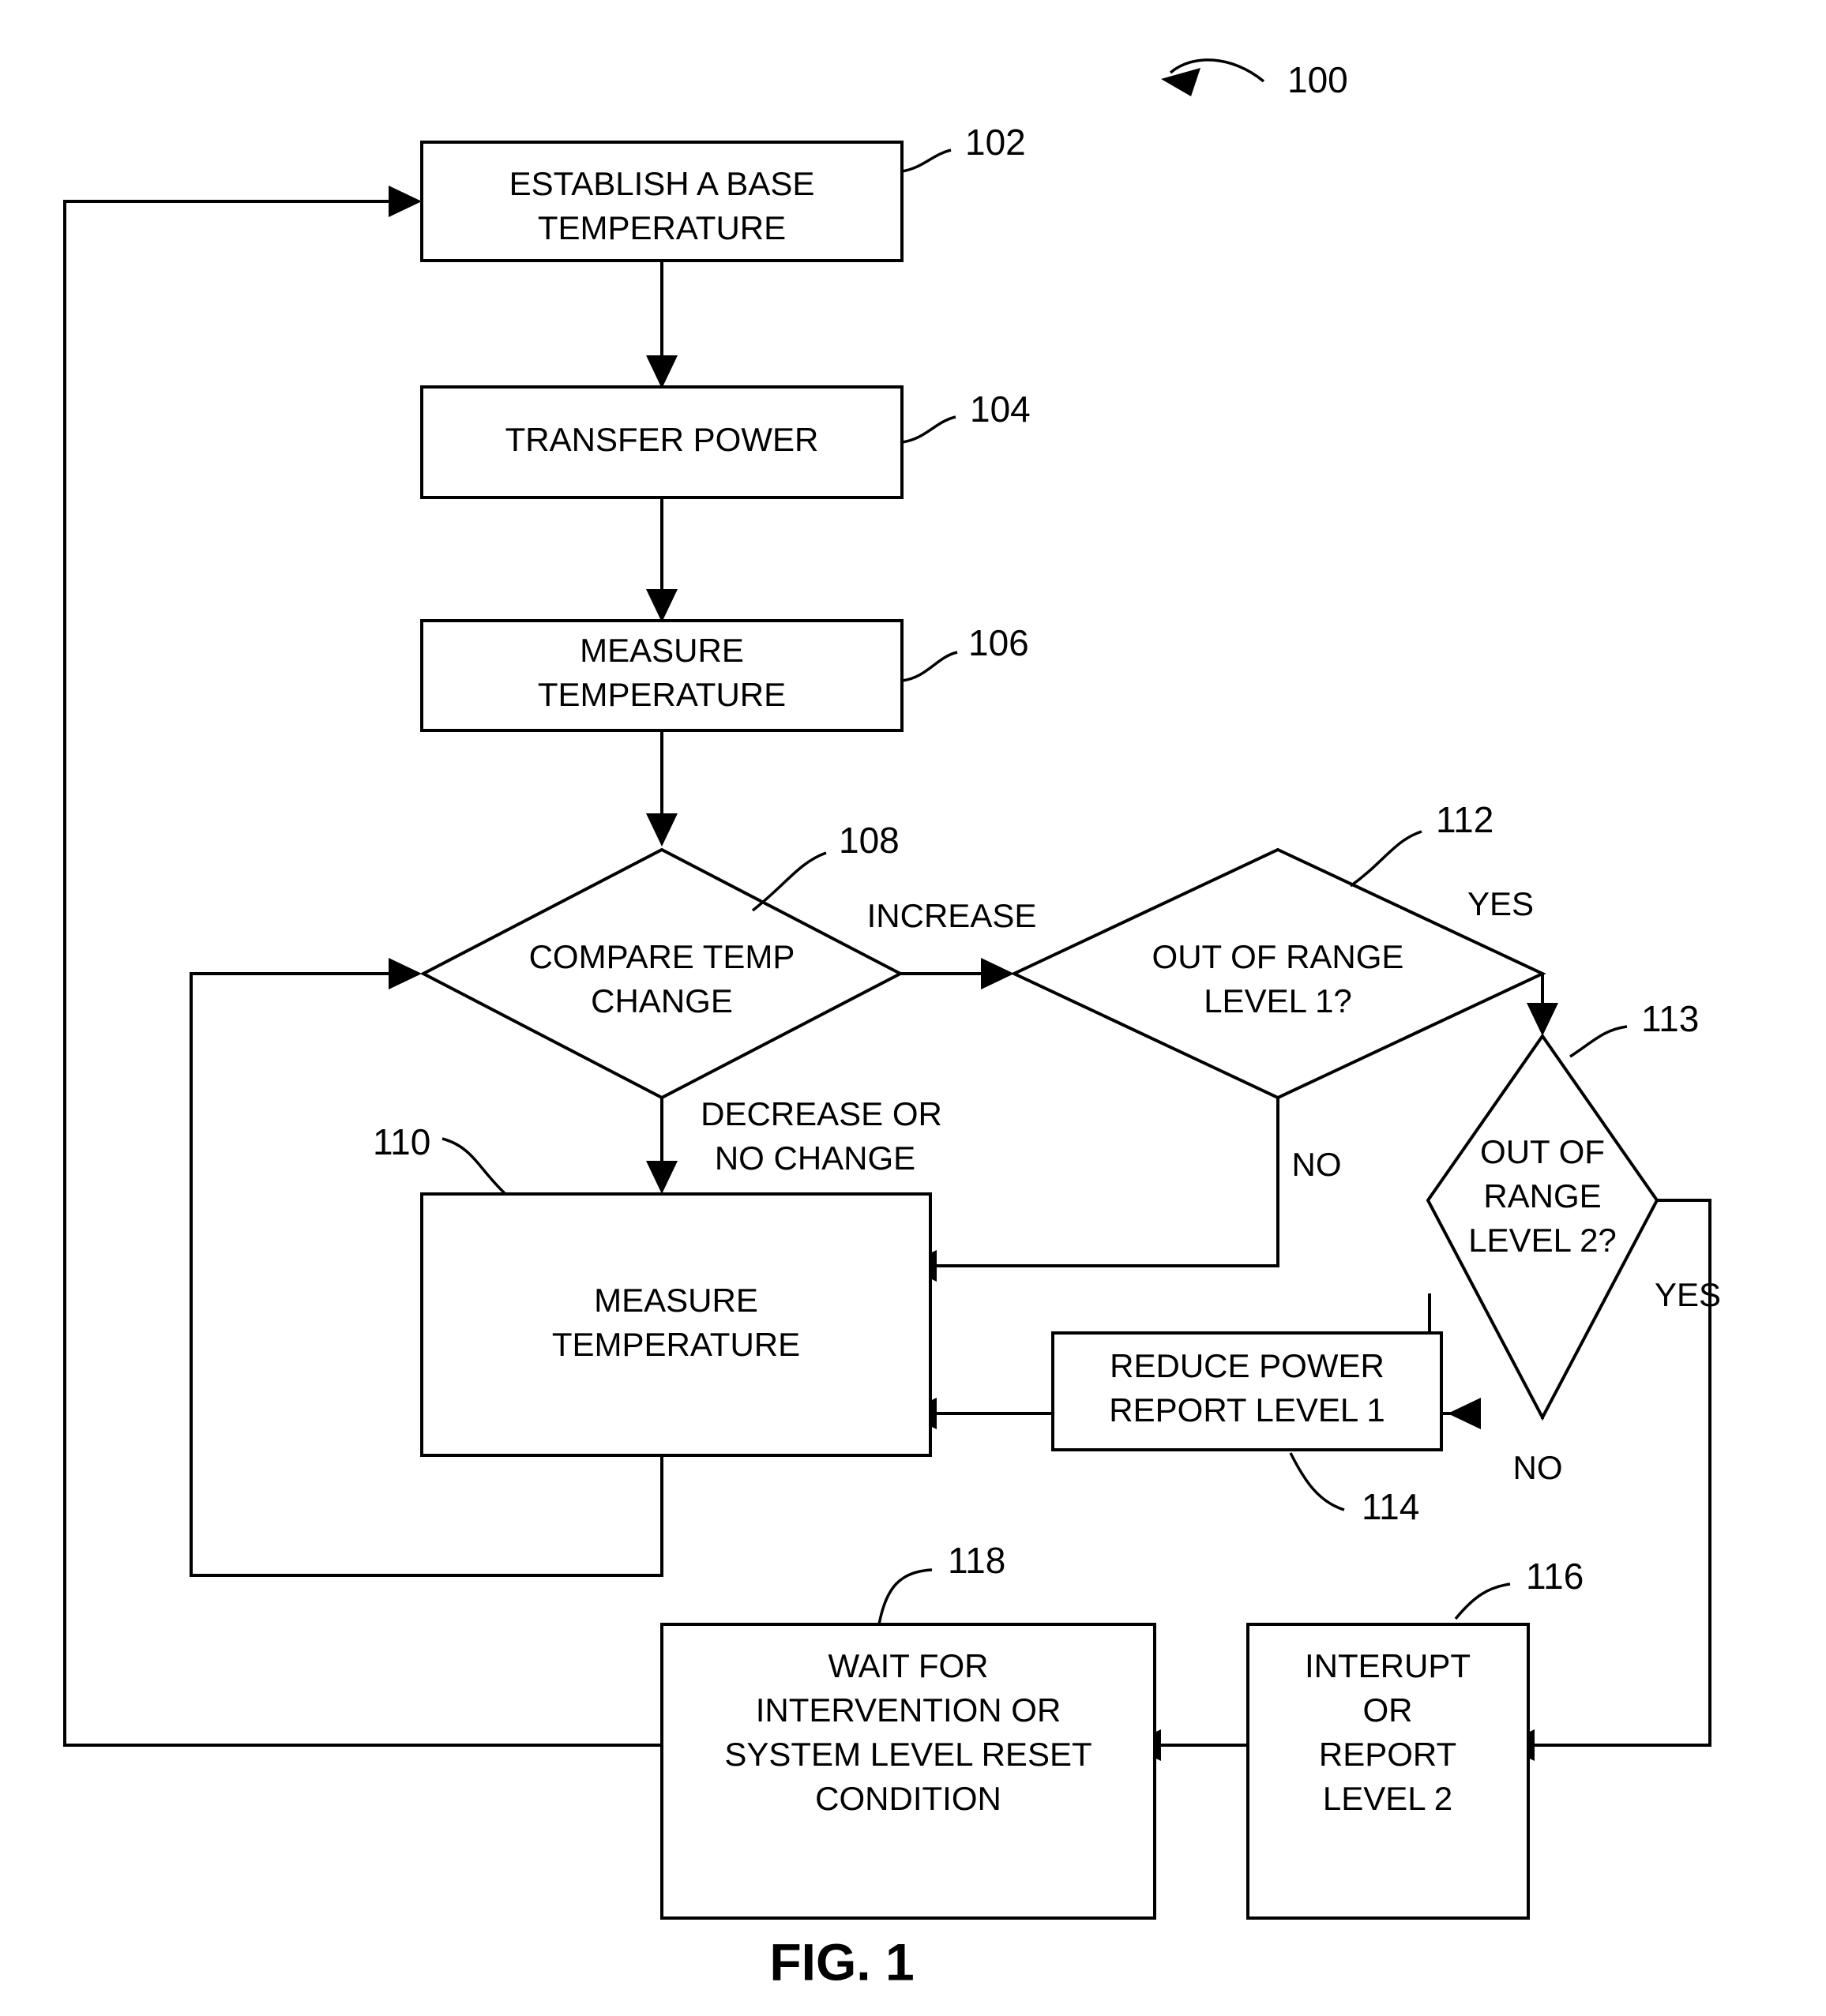  Describe the element at coordinates (676, 1300) in the screenshot. I see `node-110-line-1: MEASURE` at that location.